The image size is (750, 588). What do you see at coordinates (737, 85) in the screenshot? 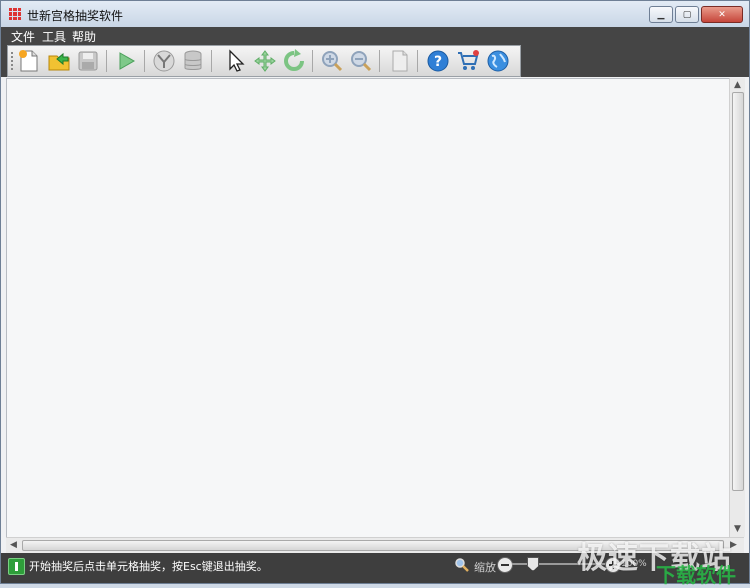
I see `scroll-up-icon: ▲` at bounding box center [737, 85].